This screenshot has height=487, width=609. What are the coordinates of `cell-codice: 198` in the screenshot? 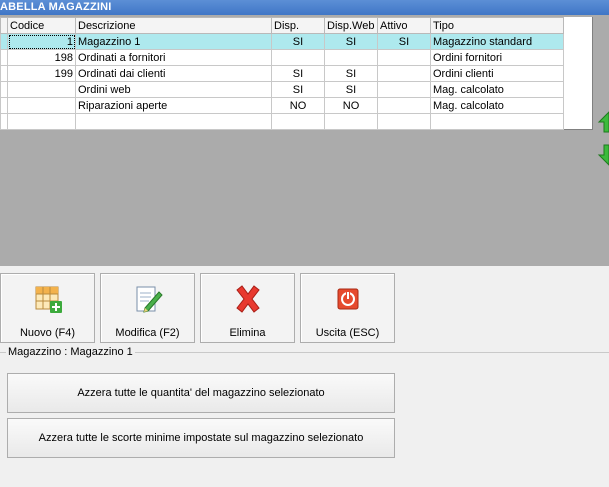 It's located at (41, 57).